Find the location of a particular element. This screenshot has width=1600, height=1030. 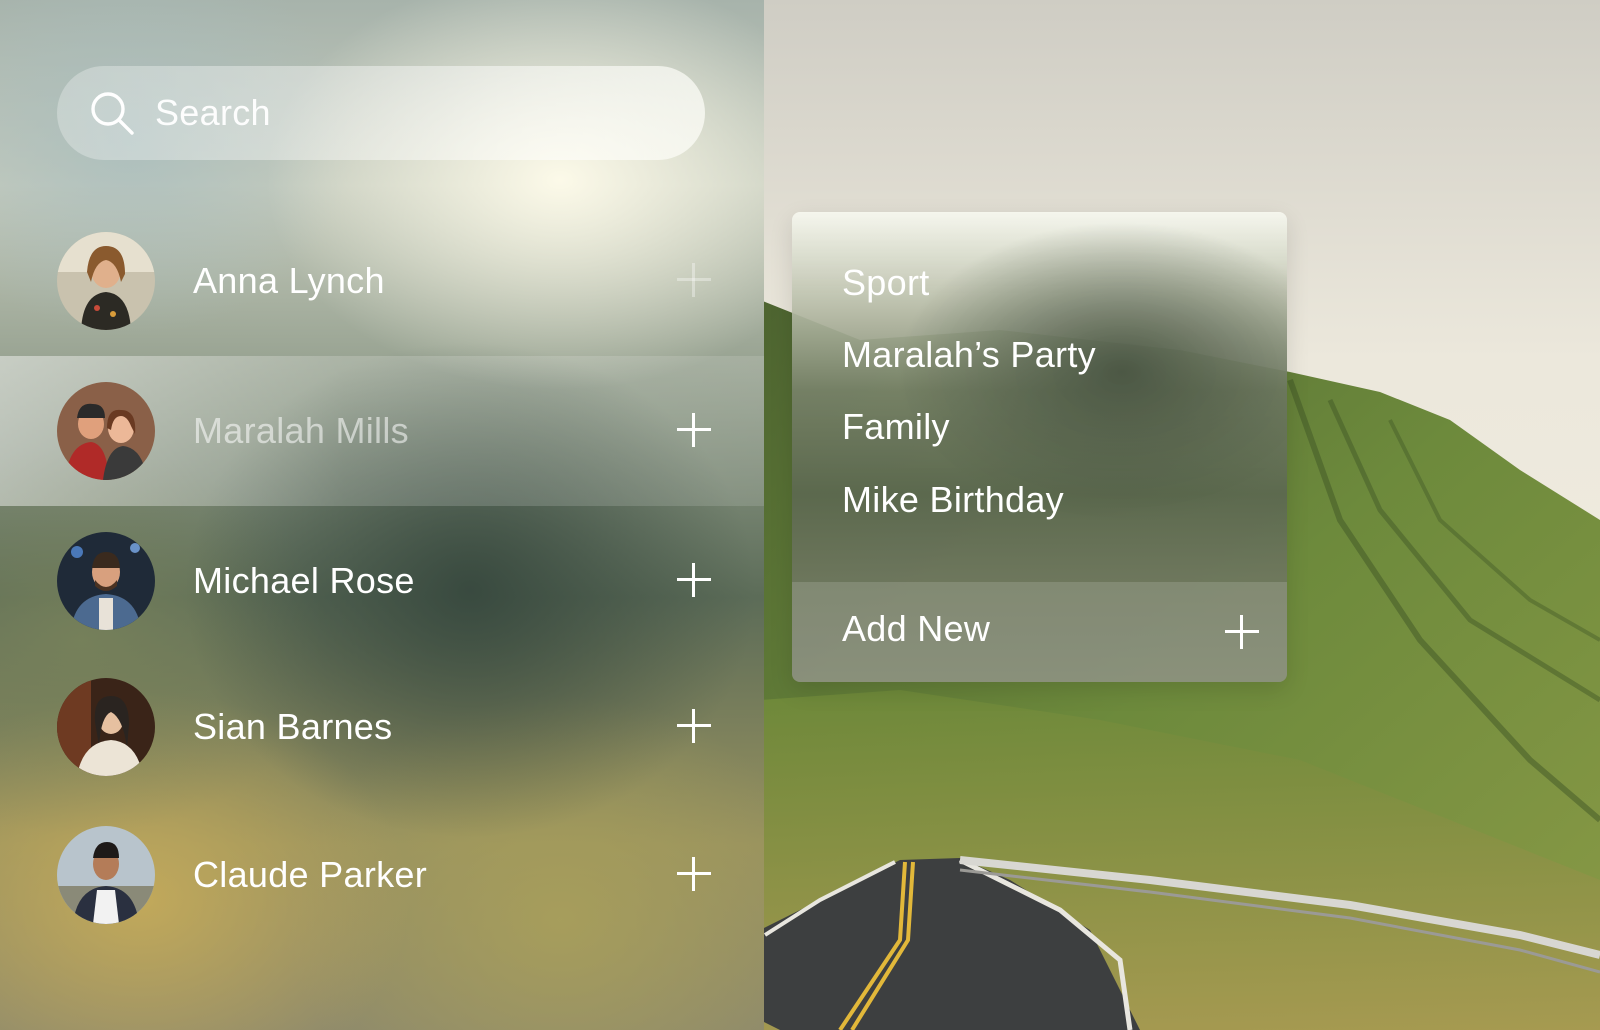

contact-row-anna-lynch: Anna Lynch is located at coordinates (382, 281).